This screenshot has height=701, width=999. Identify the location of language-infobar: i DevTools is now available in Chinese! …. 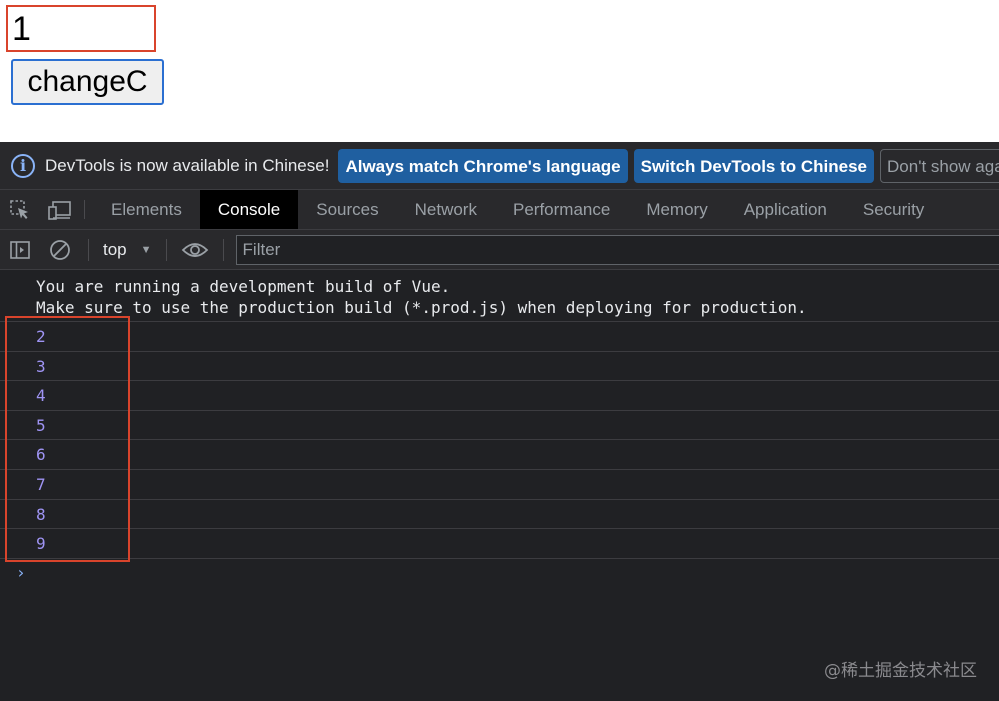
(499, 166).